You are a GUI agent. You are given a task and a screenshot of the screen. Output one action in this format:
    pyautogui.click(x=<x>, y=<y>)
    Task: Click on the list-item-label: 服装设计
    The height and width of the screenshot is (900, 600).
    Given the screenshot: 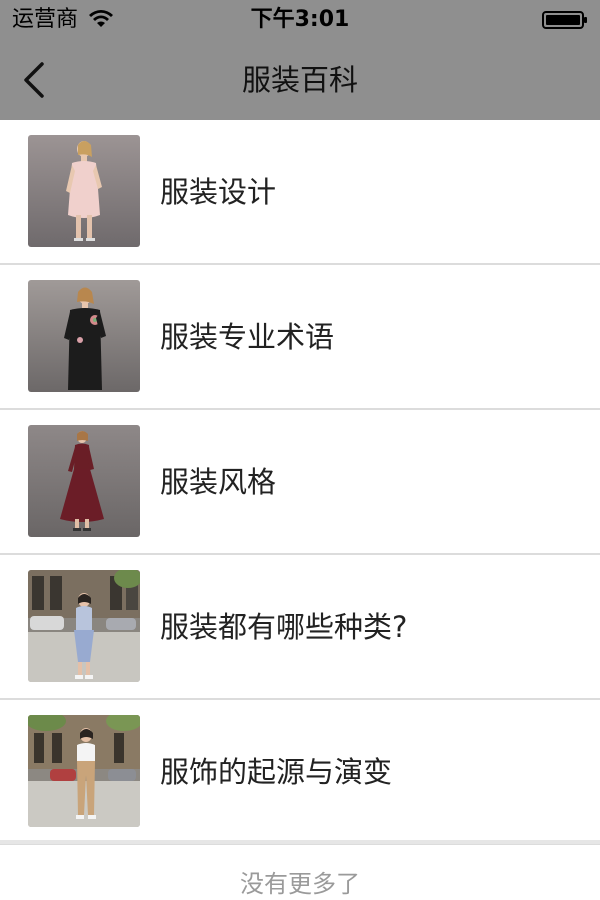 What is the action you would take?
    pyautogui.click(x=218, y=192)
    